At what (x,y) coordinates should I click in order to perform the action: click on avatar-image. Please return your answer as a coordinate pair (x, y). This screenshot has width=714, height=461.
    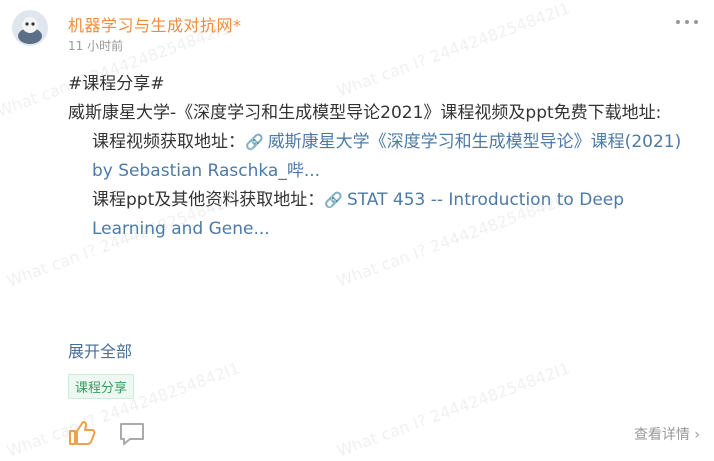
    Looking at the image, I should click on (30, 28).